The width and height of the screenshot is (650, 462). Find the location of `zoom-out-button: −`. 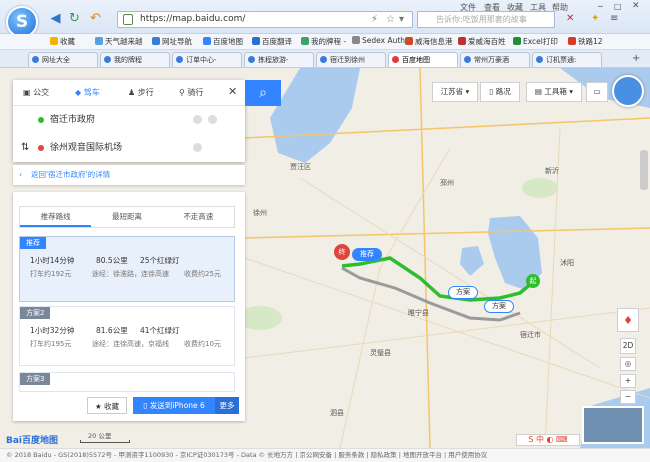

zoom-out-button: − is located at coordinates (628, 397).